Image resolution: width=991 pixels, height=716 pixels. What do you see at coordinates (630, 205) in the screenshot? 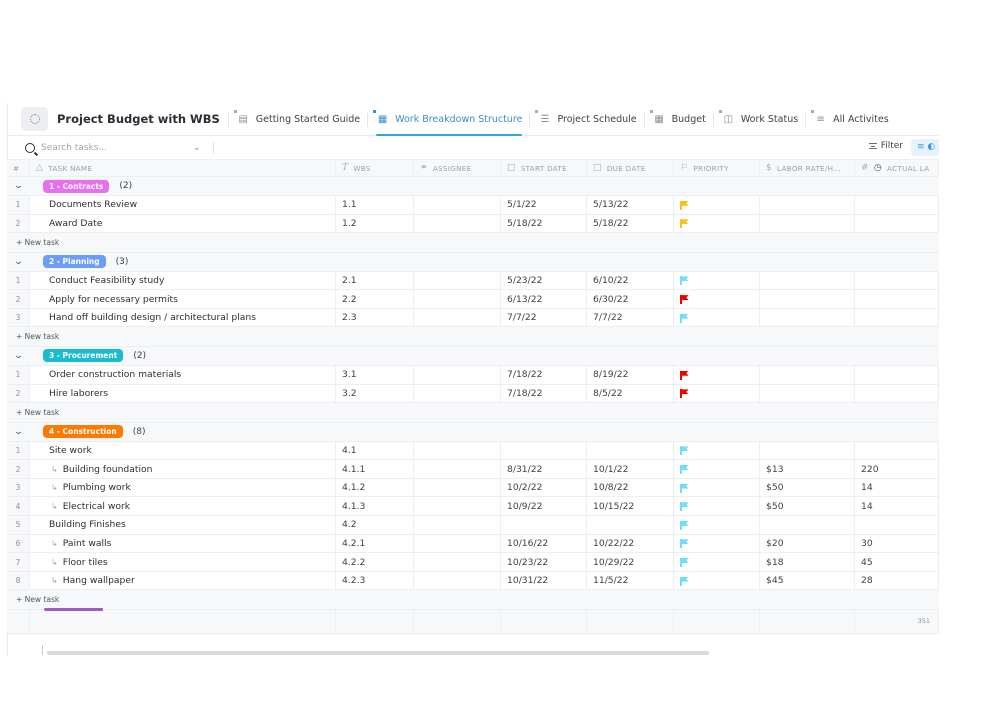
I see `due-date-cell: 5/13/22` at bounding box center [630, 205].